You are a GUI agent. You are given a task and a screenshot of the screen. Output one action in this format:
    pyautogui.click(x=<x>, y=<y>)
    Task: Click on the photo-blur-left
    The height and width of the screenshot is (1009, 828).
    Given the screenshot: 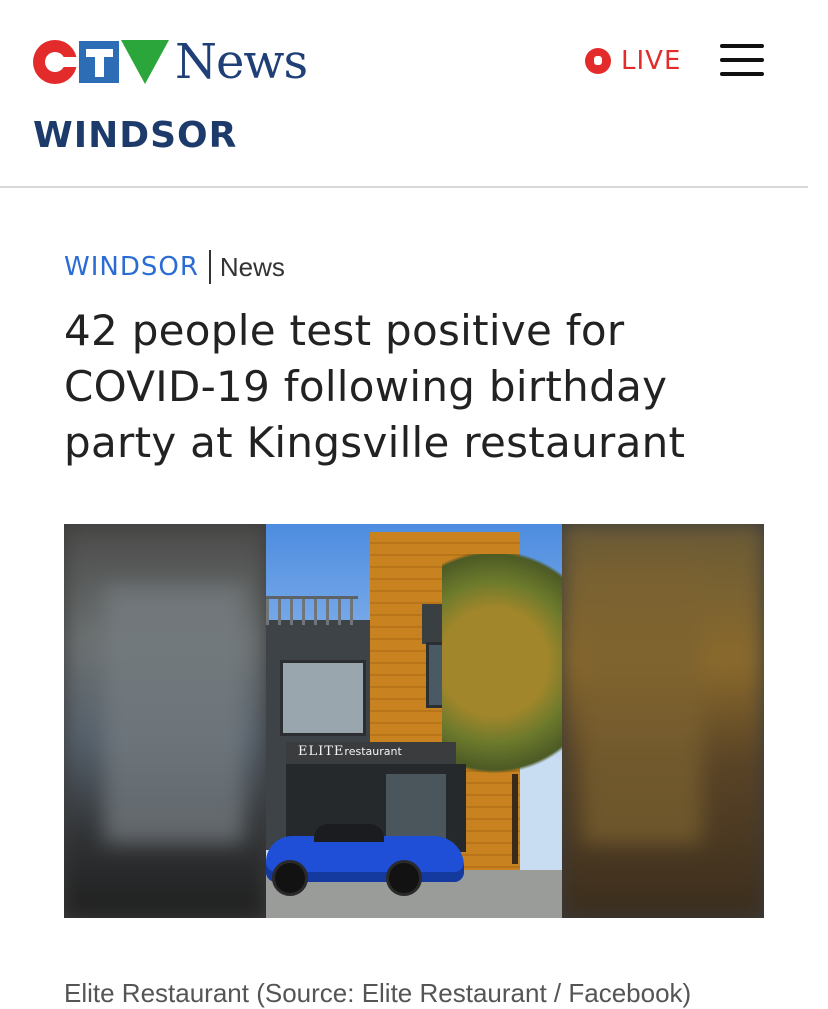 What is the action you would take?
    pyautogui.click(x=165, y=721)
    